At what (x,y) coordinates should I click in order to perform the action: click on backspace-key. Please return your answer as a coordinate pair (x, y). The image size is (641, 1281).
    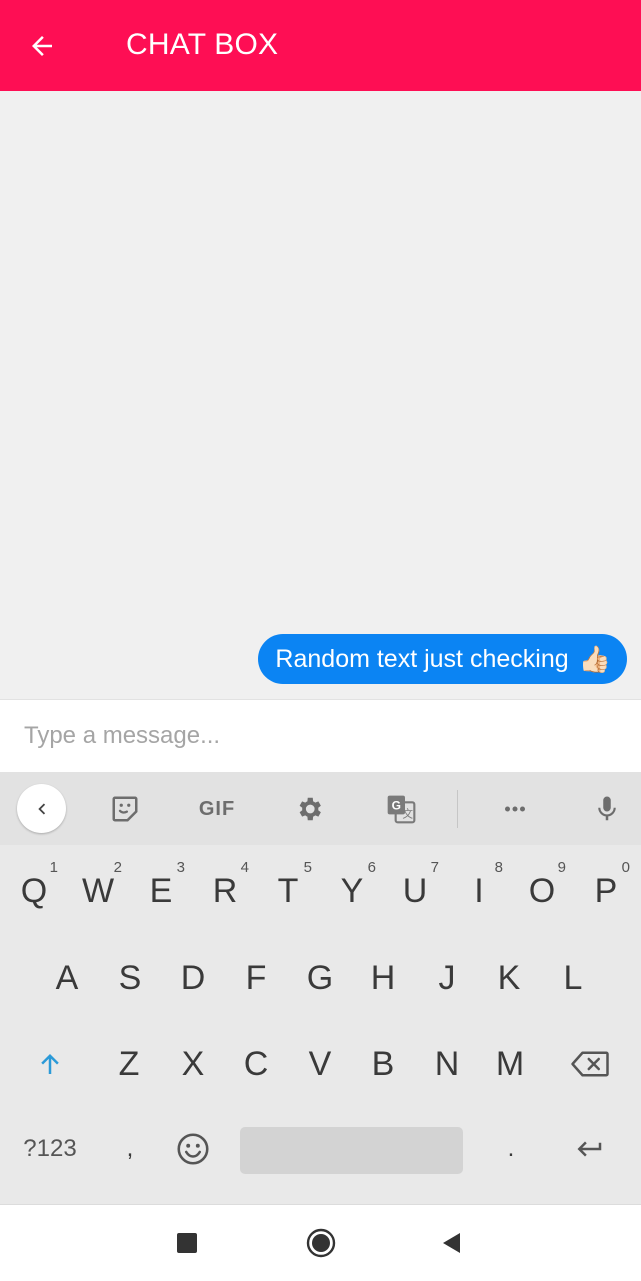
    Looking at the image, I should click on (590, 1064).